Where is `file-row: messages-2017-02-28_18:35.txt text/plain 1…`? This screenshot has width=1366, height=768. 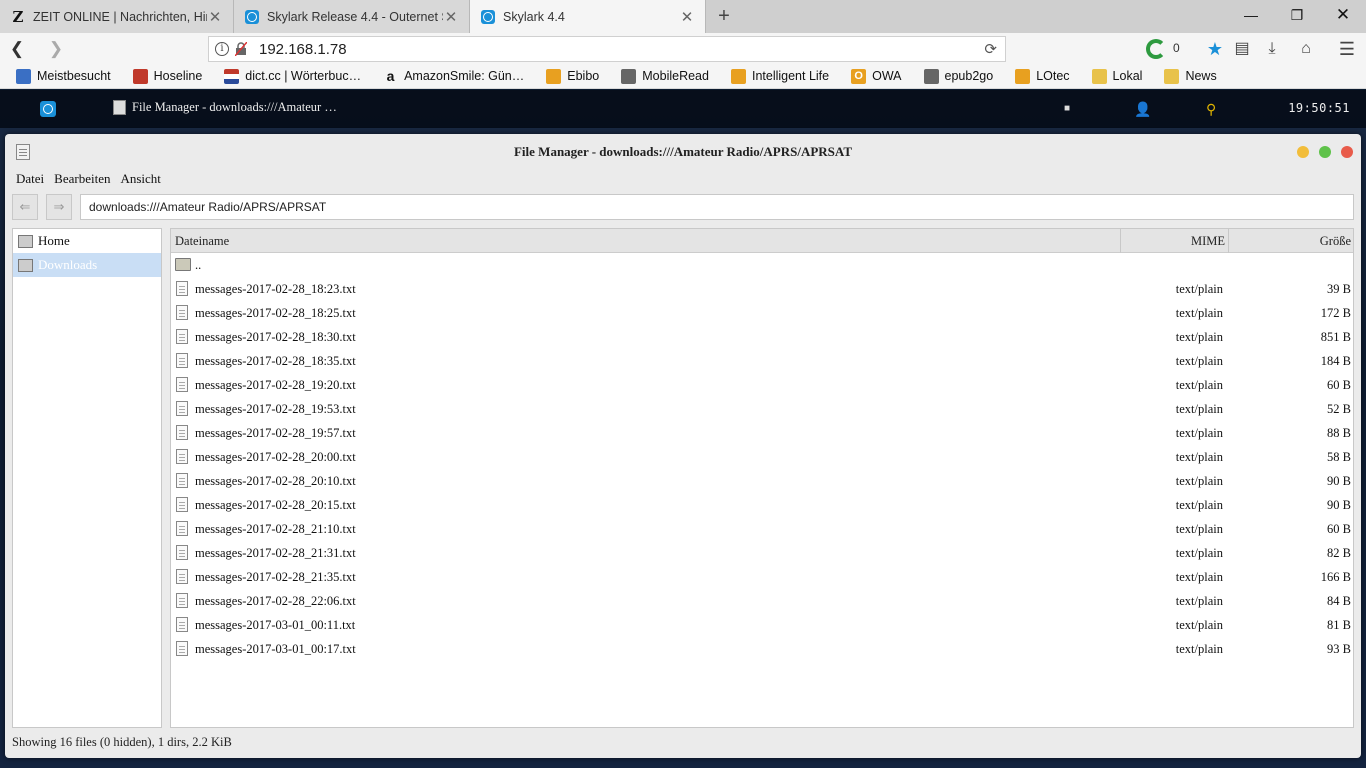 file-row: messages-2017-02-28_18:35.txt text/plain 1… is located at coordinates (762, 361).